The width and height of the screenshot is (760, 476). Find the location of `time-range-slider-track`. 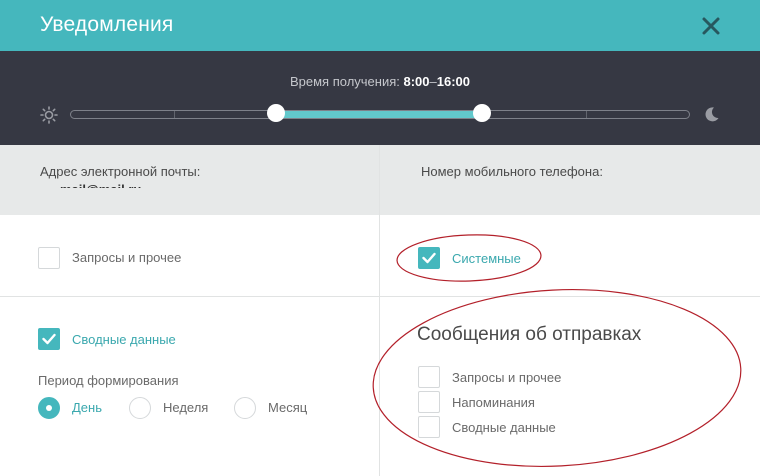

time-range-slider-track is located at coordinates (380, 114).